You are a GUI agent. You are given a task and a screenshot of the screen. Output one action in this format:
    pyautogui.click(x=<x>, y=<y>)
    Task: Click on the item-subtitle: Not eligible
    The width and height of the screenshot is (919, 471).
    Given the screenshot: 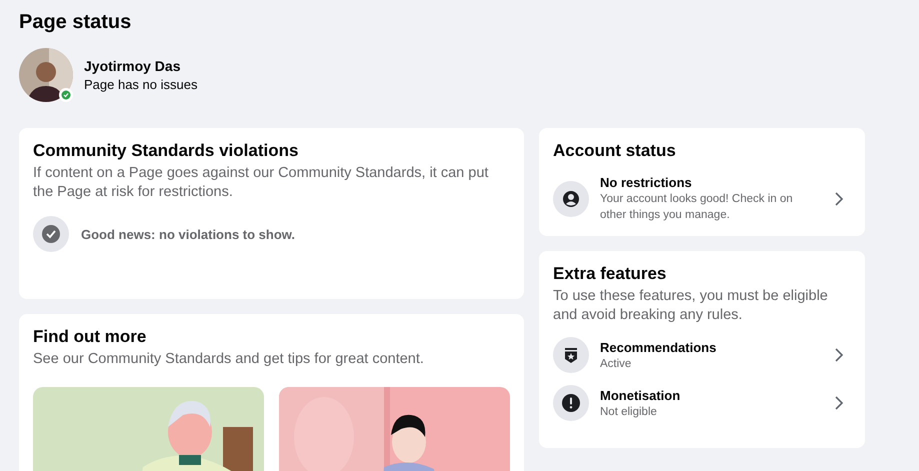 What is the action you would take?
    pyautogui.click(x=629, y=412)
    